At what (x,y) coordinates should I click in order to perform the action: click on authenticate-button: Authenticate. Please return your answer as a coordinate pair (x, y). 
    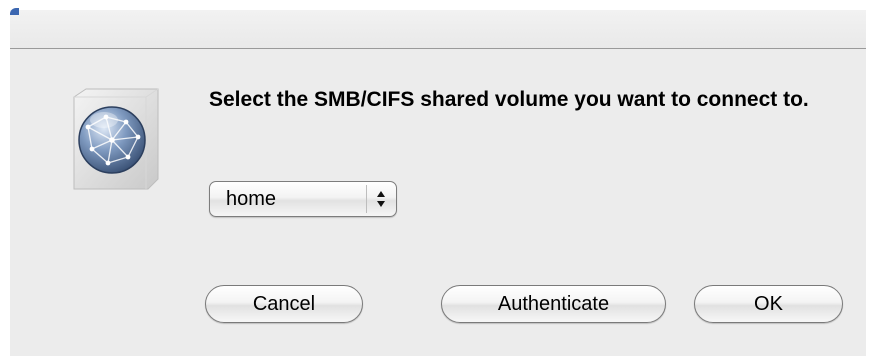
    Looking at the image, I should click on (553, 304).